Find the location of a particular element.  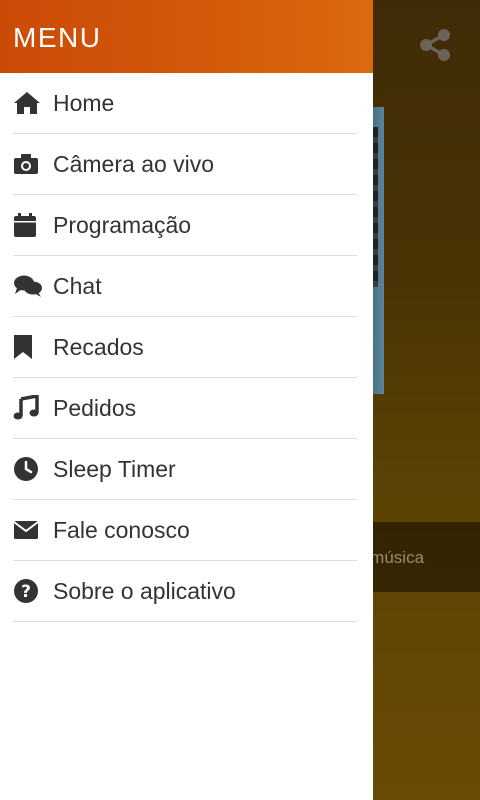

drawer-header: MENU is located at coordinates (186, 36).